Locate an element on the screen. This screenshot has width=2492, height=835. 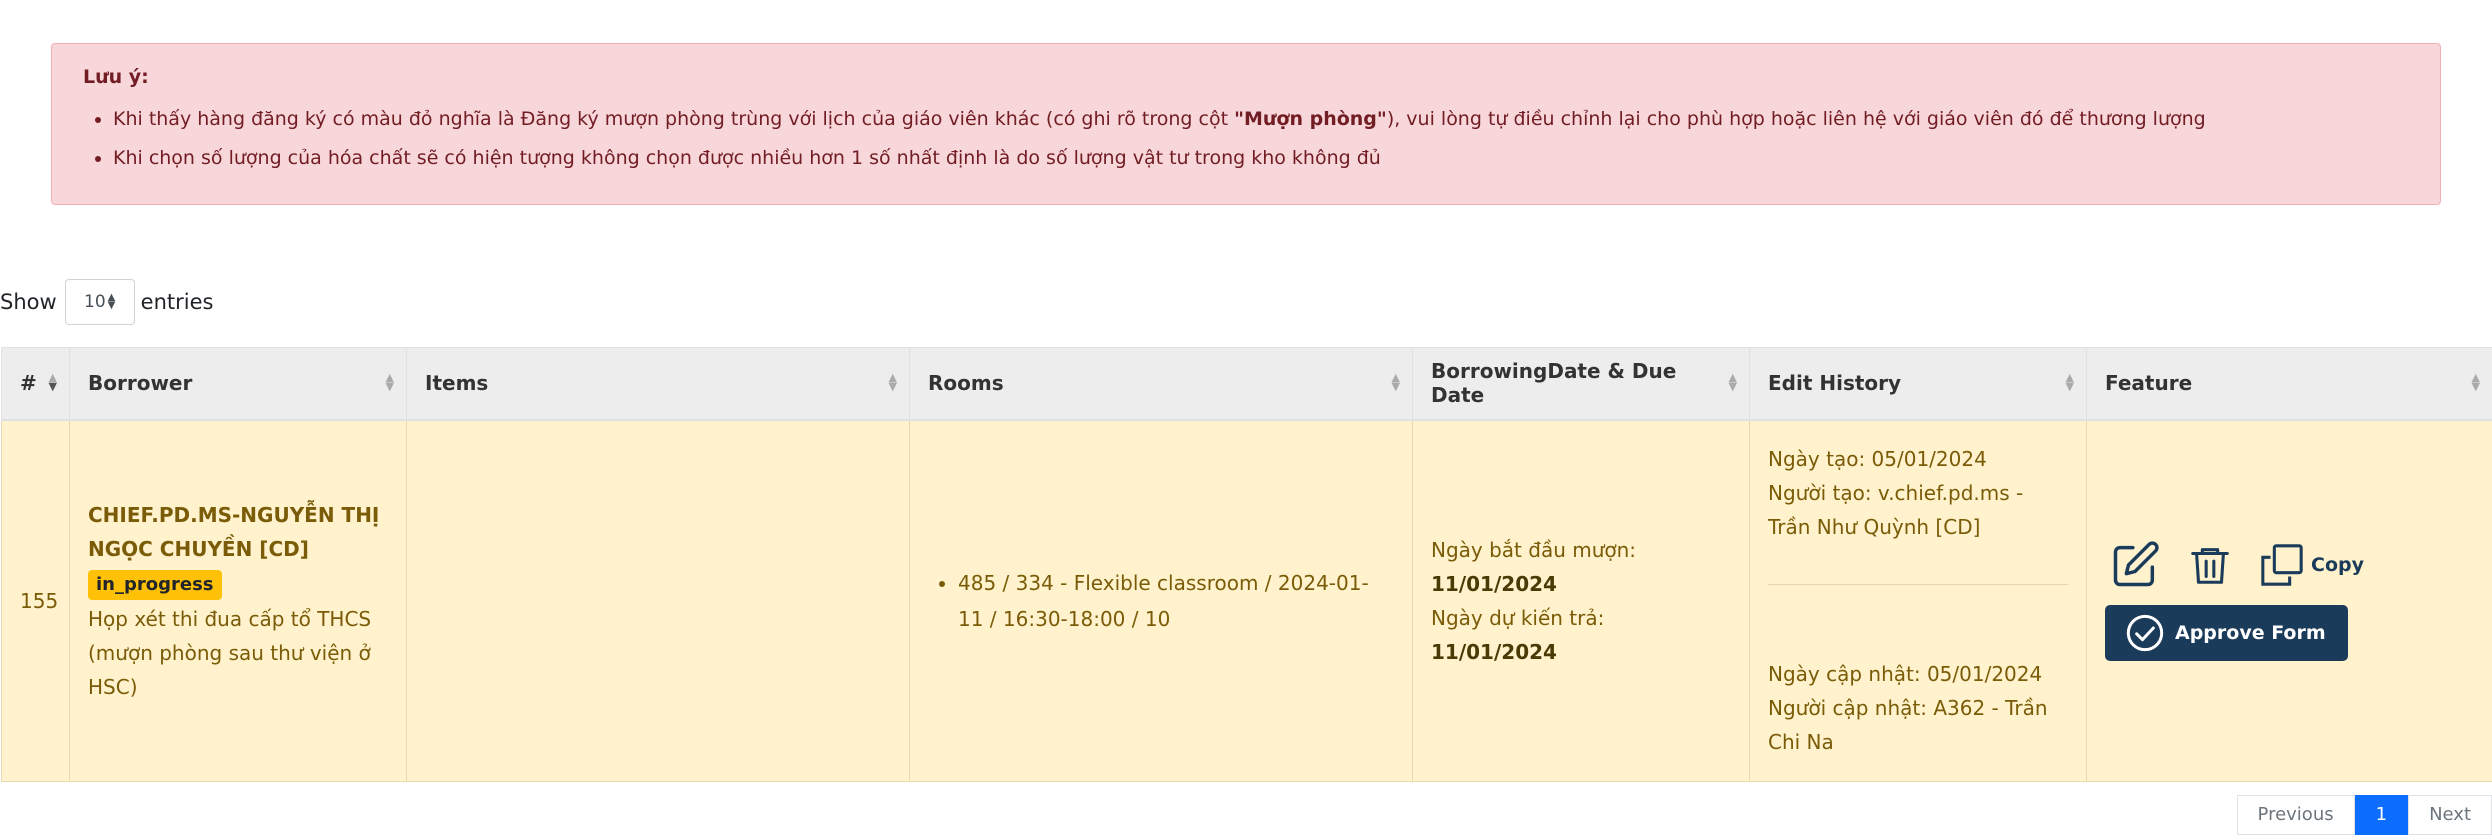
column-header-rooms: Rooms▲▼ is located at coordinates (1161, 384).